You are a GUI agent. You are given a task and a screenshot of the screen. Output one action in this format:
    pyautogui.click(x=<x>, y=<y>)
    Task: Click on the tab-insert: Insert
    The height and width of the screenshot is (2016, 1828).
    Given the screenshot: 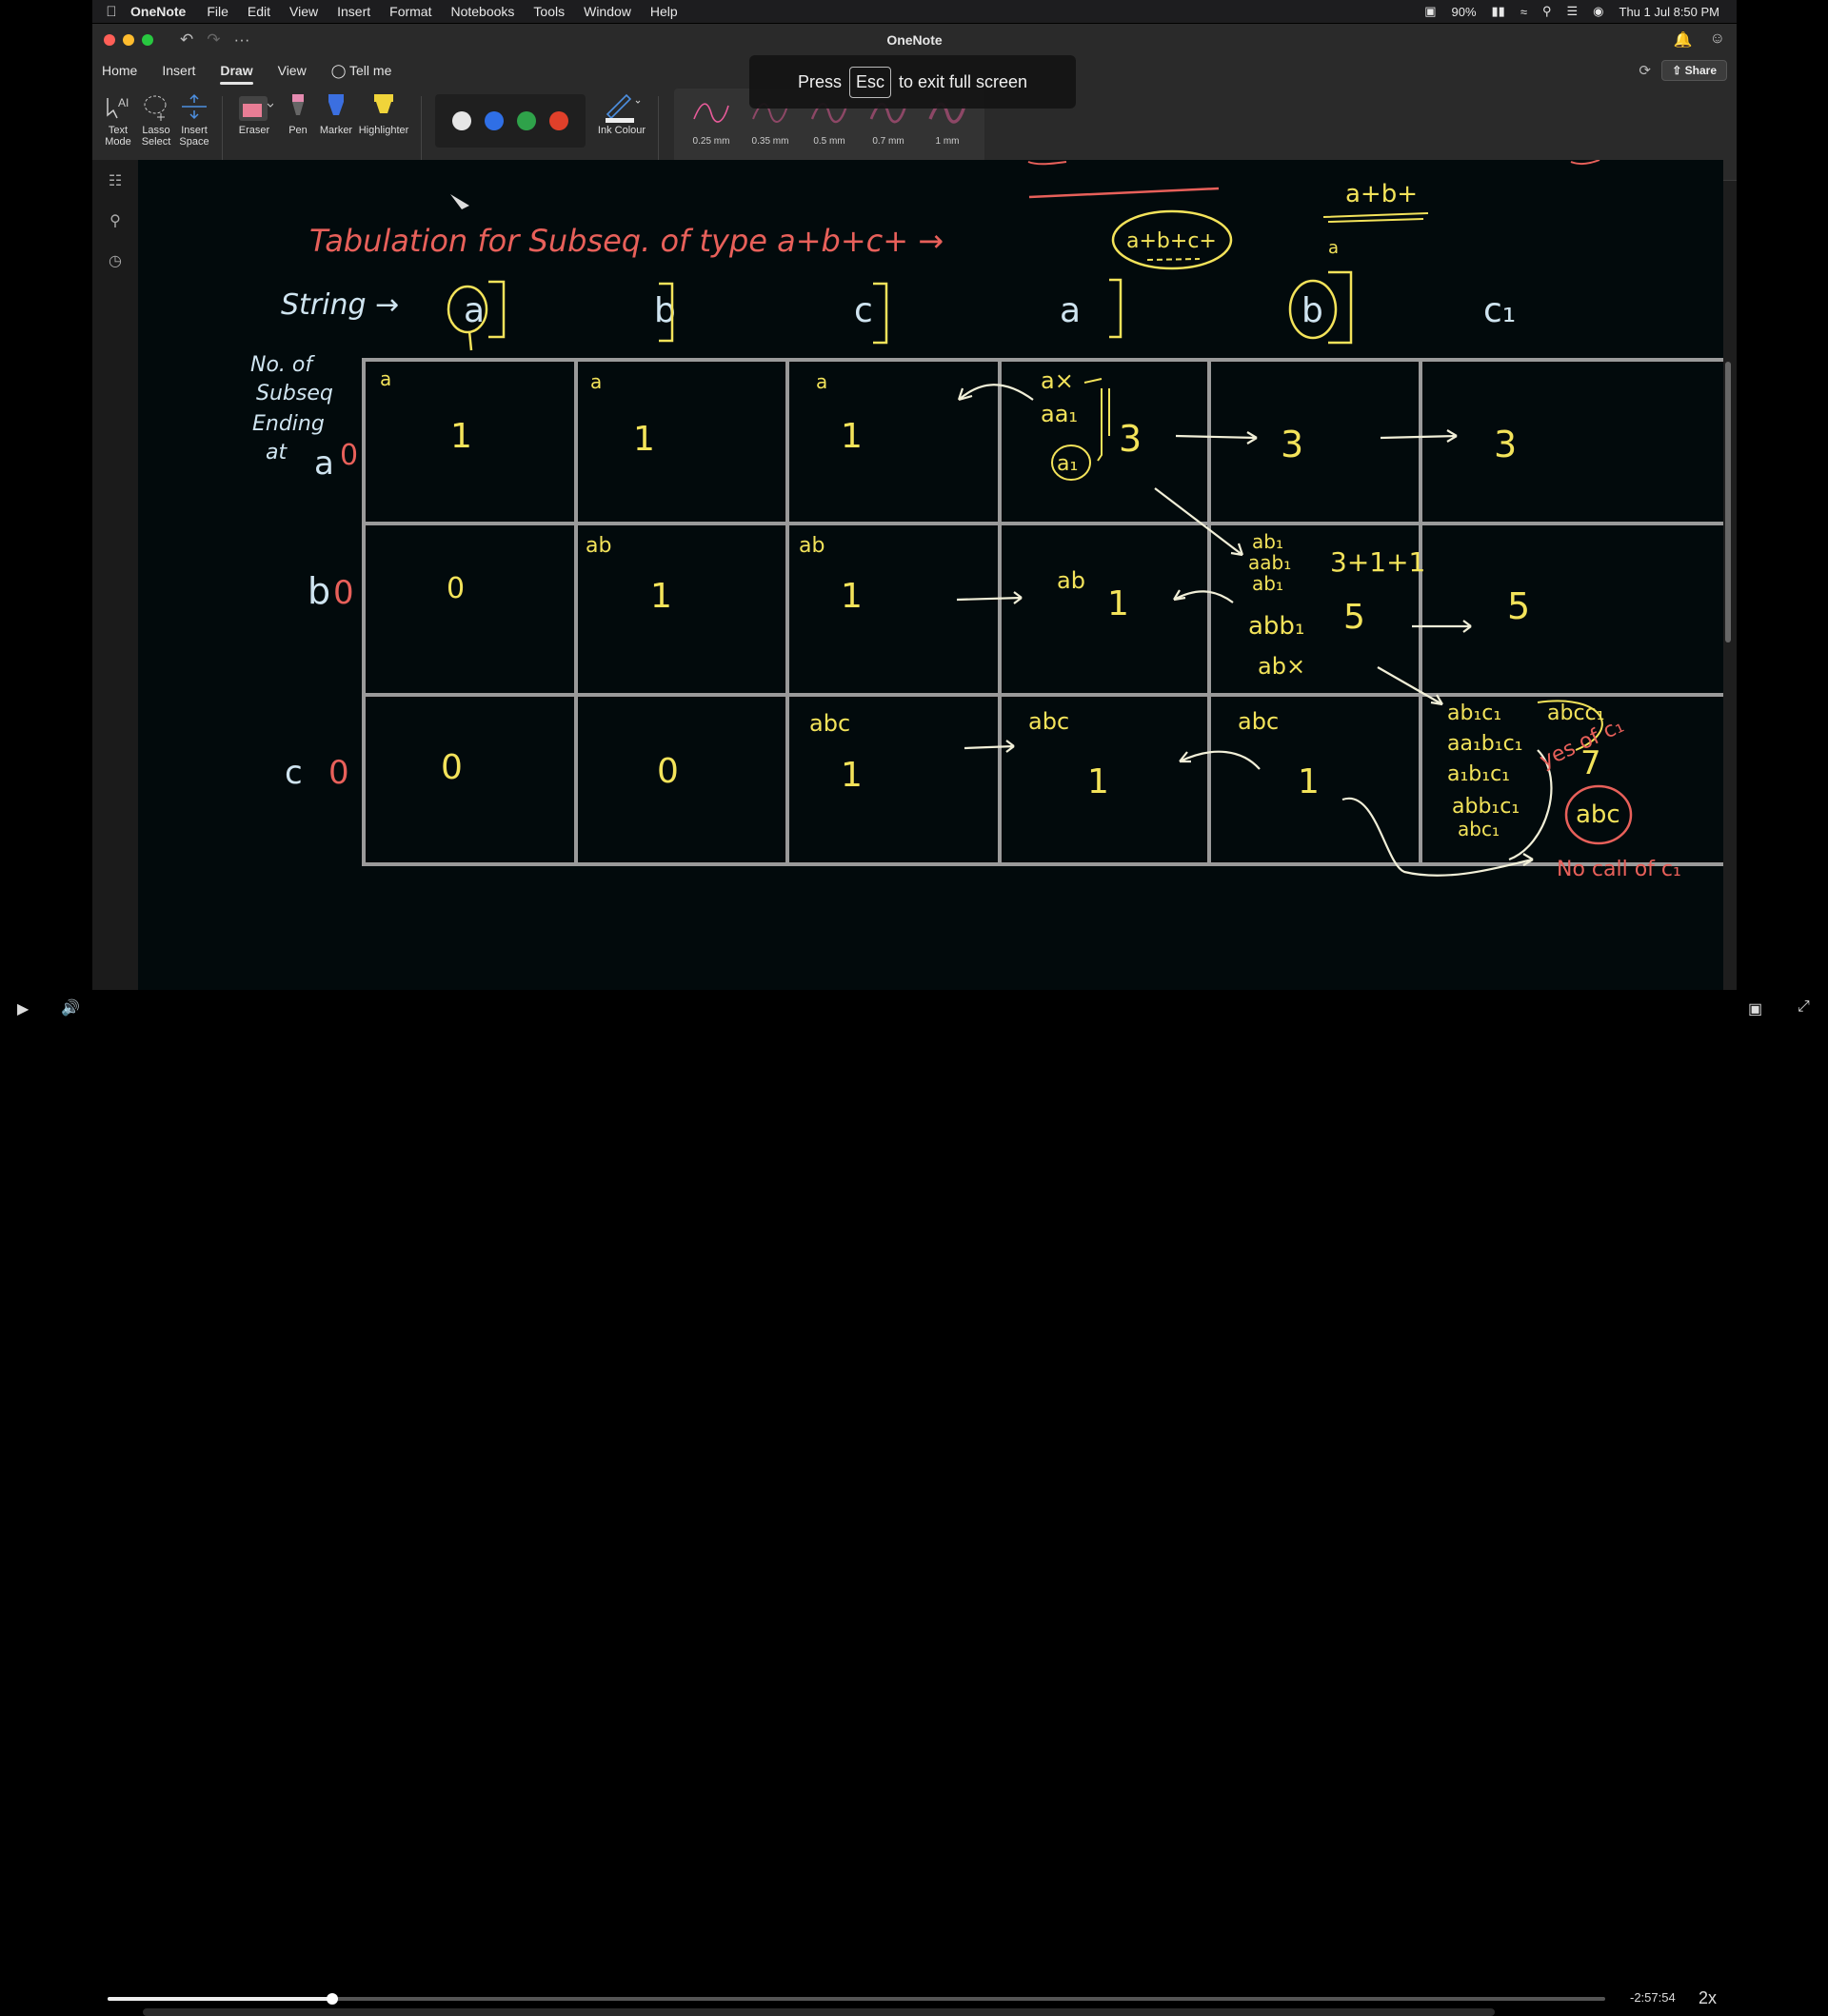 What is the action you would take?
    pyautogui.click(x=178, y=71)
    